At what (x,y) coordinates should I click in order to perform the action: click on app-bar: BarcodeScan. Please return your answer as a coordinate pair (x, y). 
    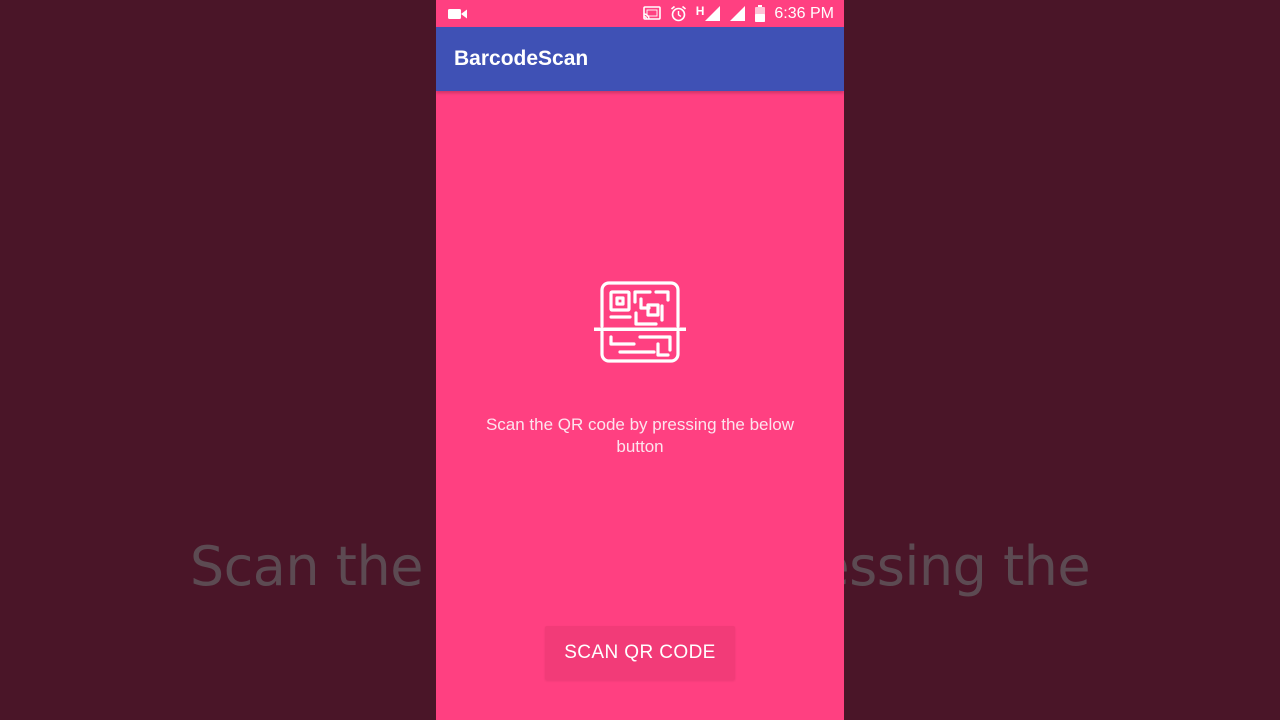
    Looking at the image, I should click on (640, 59).